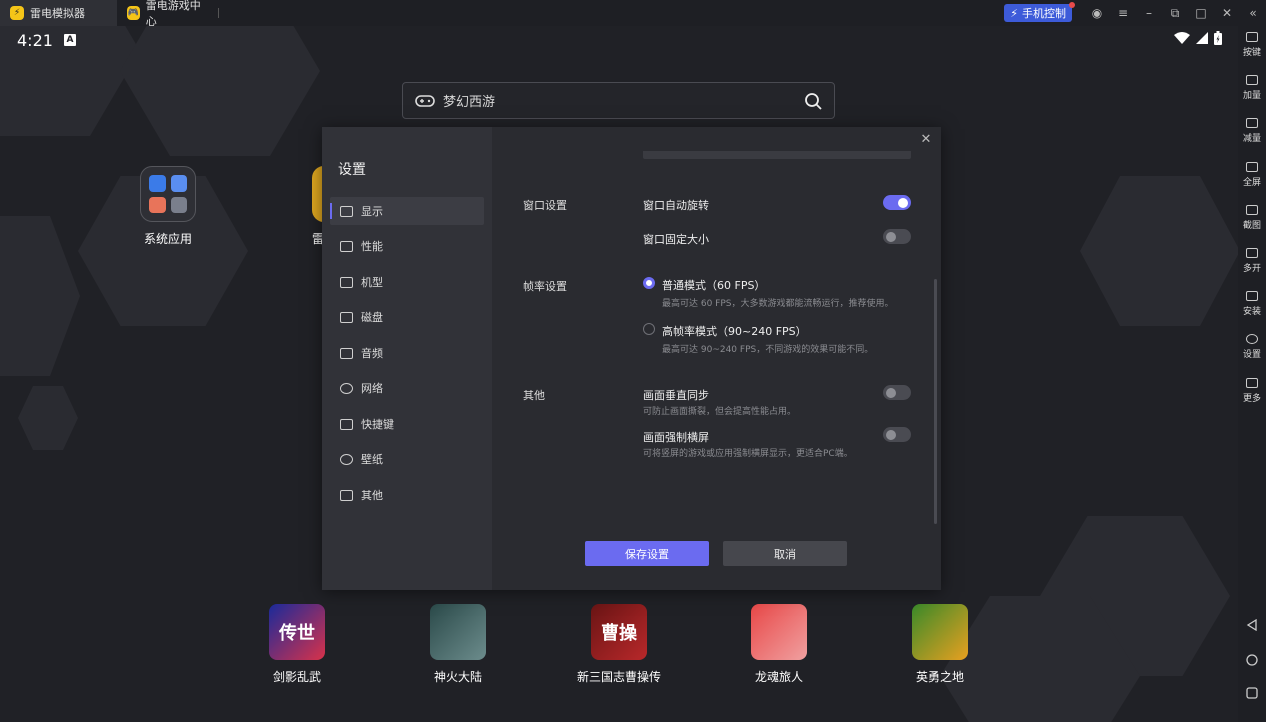  I want to click on search-bar: 梦幻西游, so click(618, 100).